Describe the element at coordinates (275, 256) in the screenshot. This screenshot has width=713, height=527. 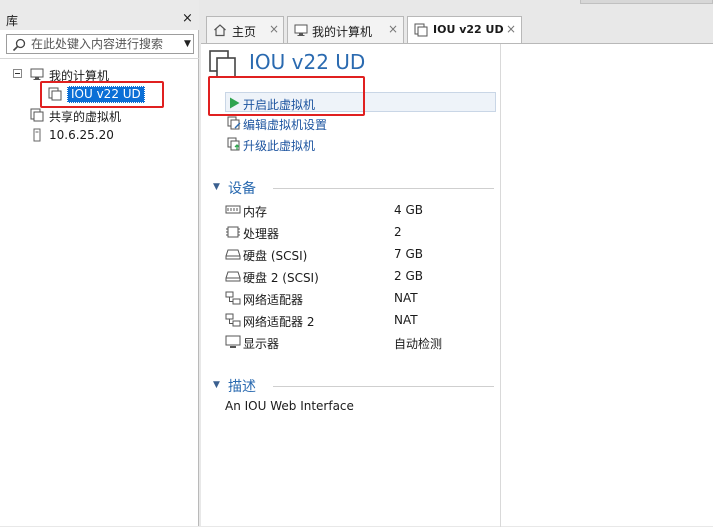
I see `device-name: 硬盘 (SCSI)` at that location.